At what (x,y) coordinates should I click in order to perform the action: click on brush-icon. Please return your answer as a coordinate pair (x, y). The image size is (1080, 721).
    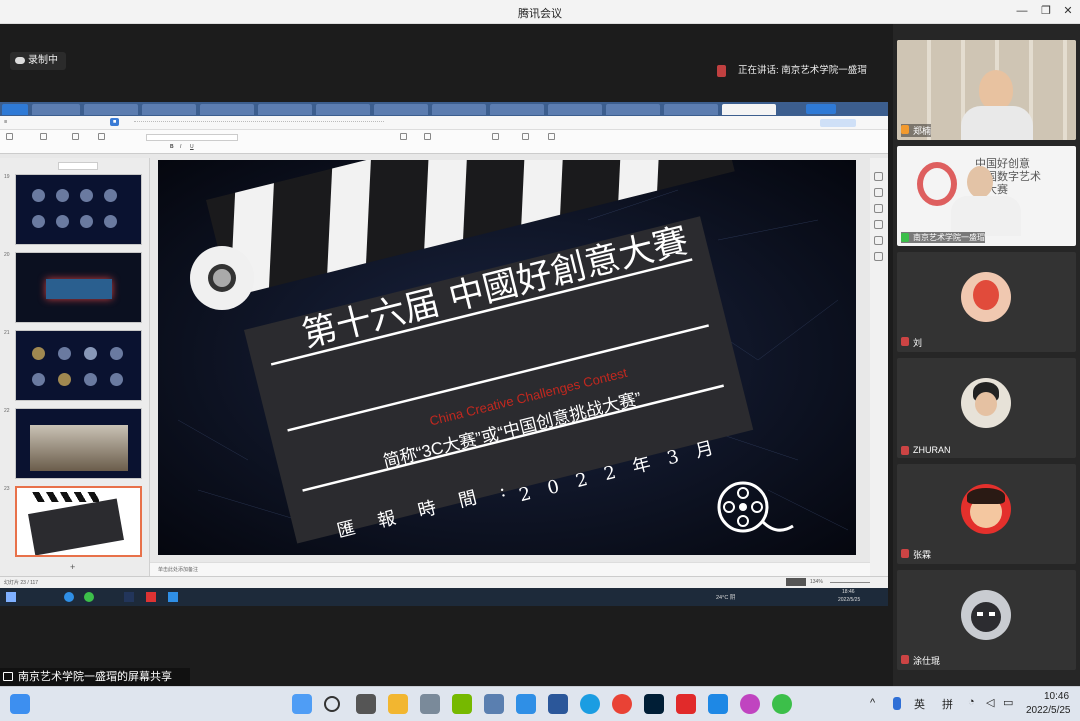
    Looking at the image, I should click on (43, 136).